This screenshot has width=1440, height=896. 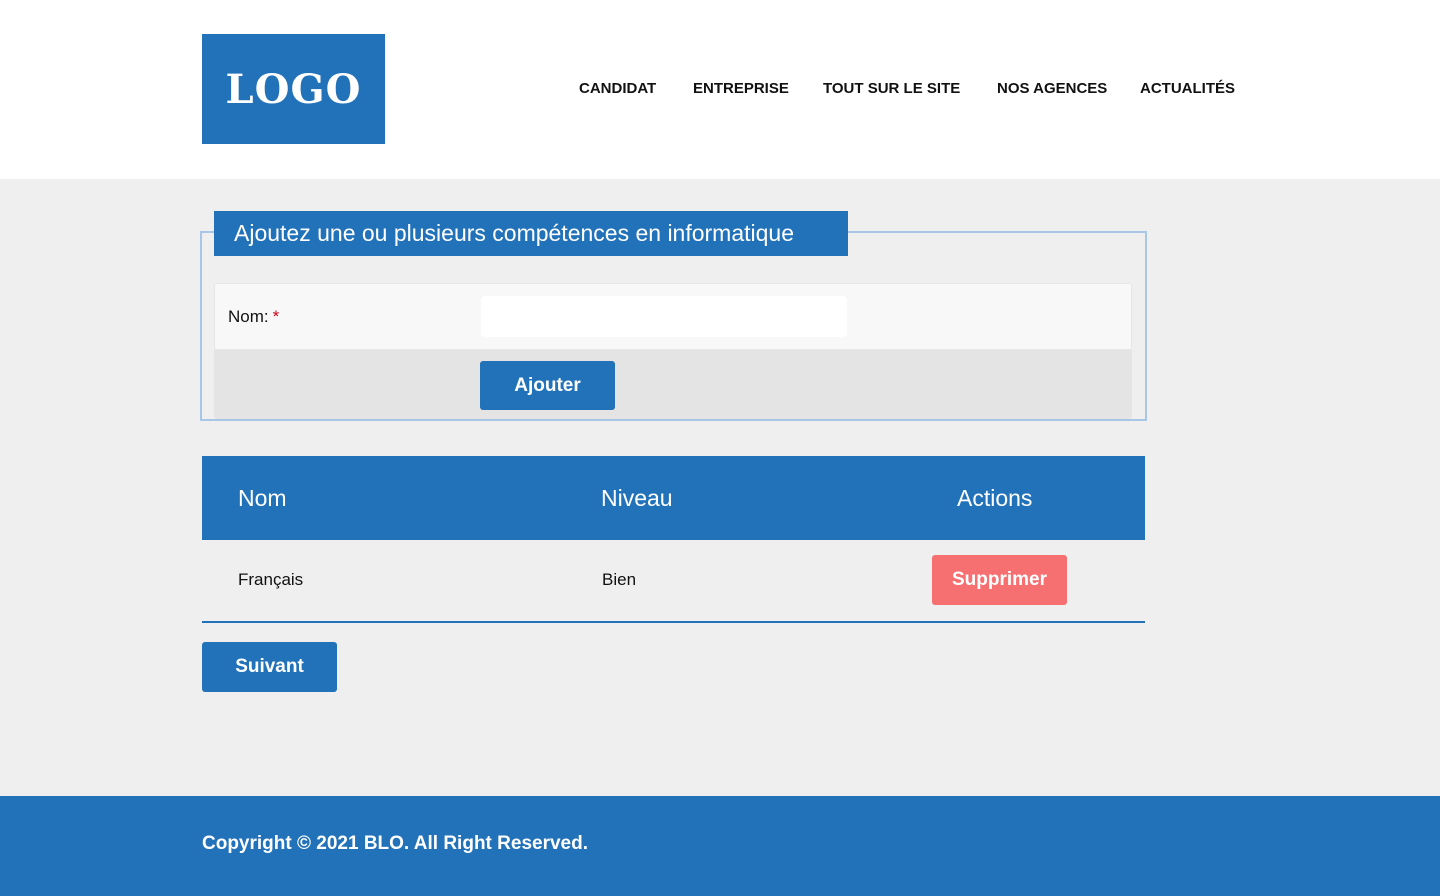 What do you see at coordinates (248, 316) in the screenshot?
I see `nom-label-text: Nom:` at bounding box center [248, 316].